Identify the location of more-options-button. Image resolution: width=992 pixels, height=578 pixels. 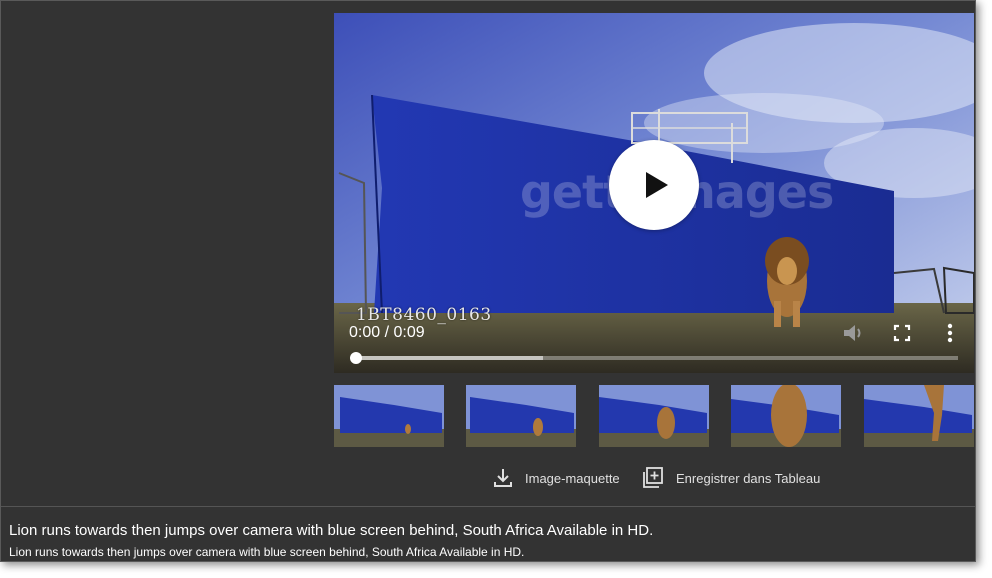
(950, 333).